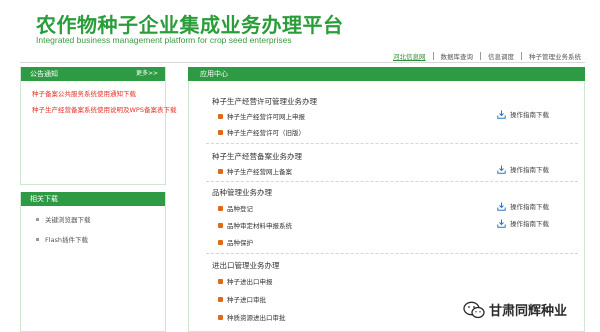 The image size is (600, 332). Describe the element at coordinates (246, 300) in the screenshot. I see `link-label: 种子进口审批` at that location.